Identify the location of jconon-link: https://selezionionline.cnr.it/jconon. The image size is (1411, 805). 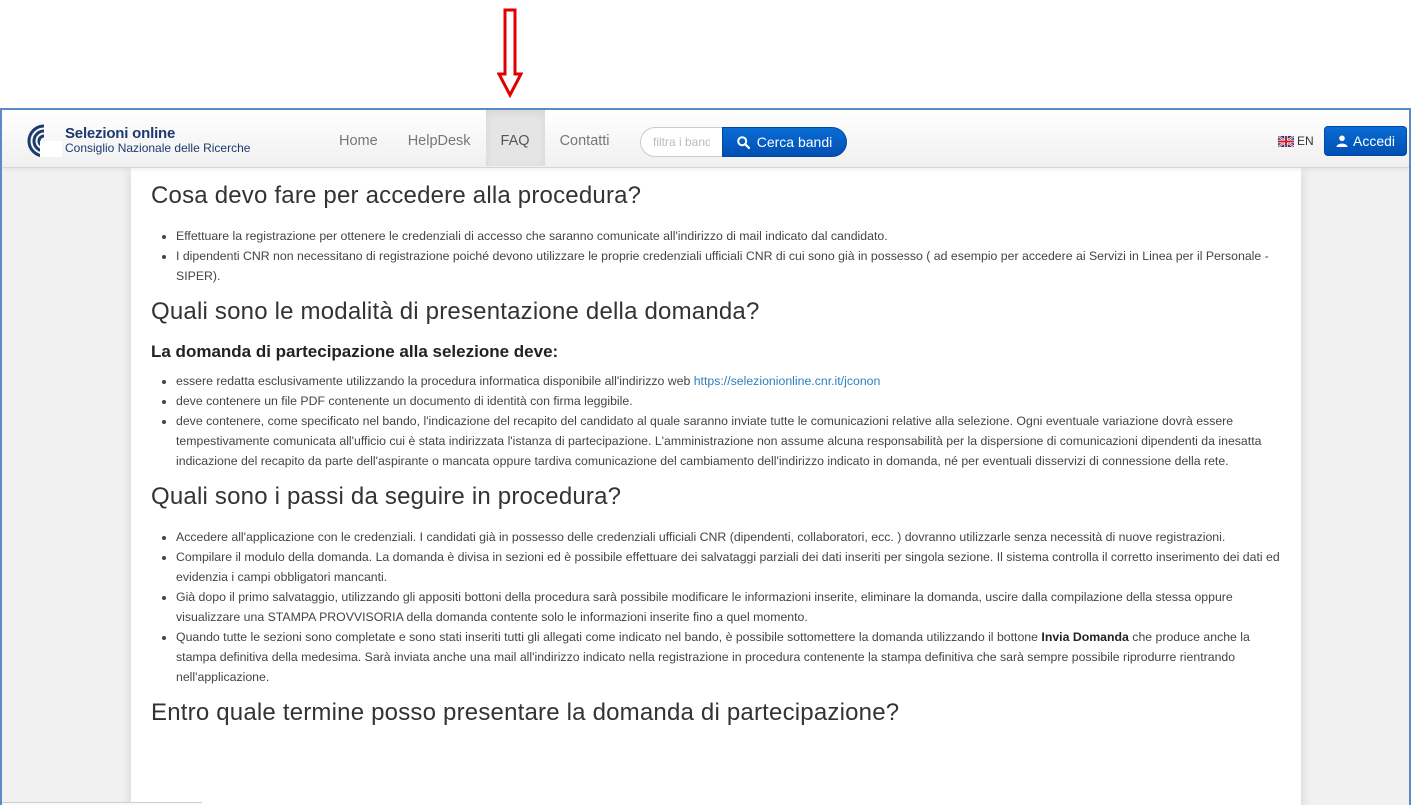
(787, 381).